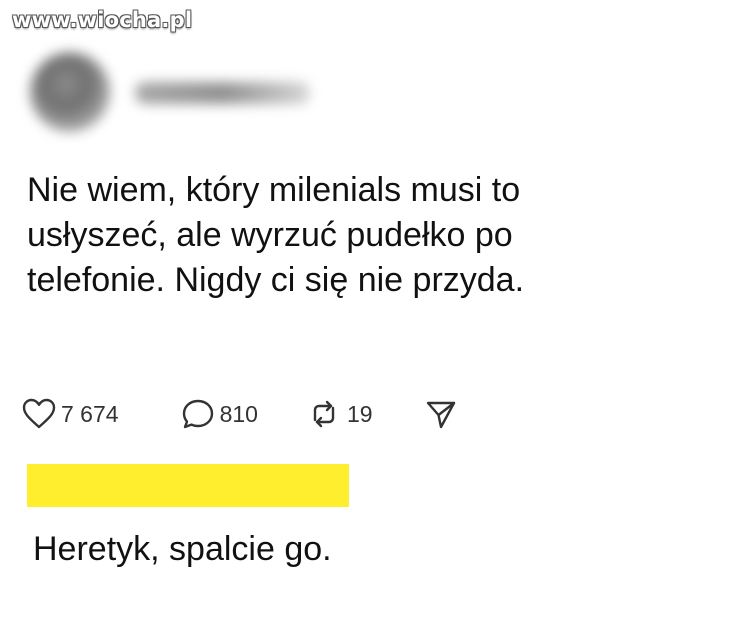 This screenshot has width=750, height=638. Describe the element at coordinates (198, 414) in the screenshot. I see `comment-bubble-icon` at that location.